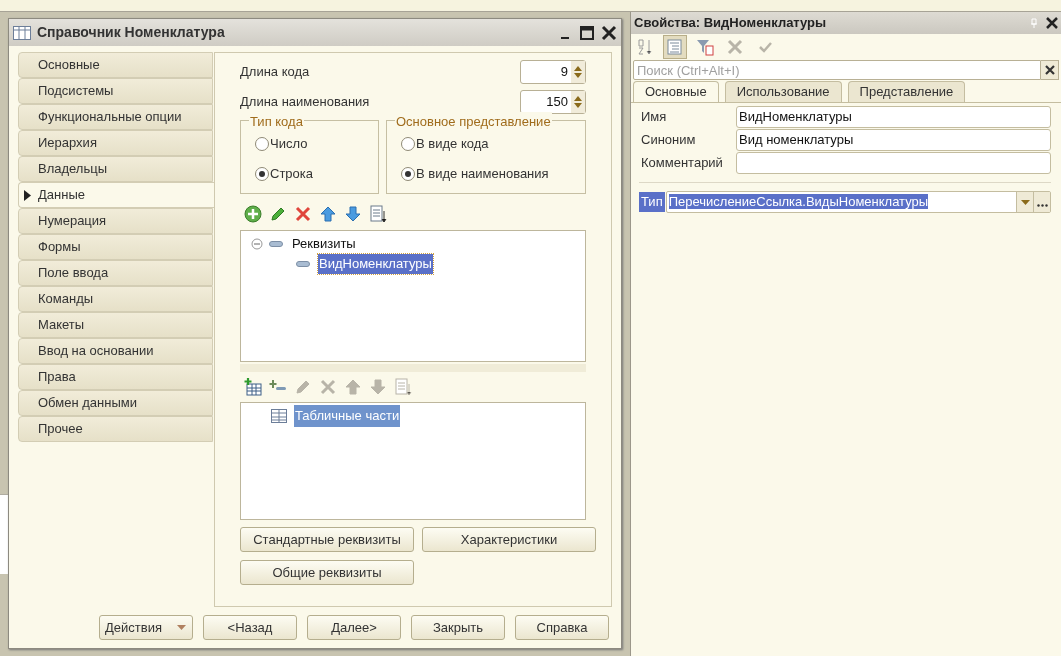 The image size is (1061, 656). Describe the element at coordinates (115, 351) in the screenshot. I see `sidebar-tab: Ввод на основании` at that location.